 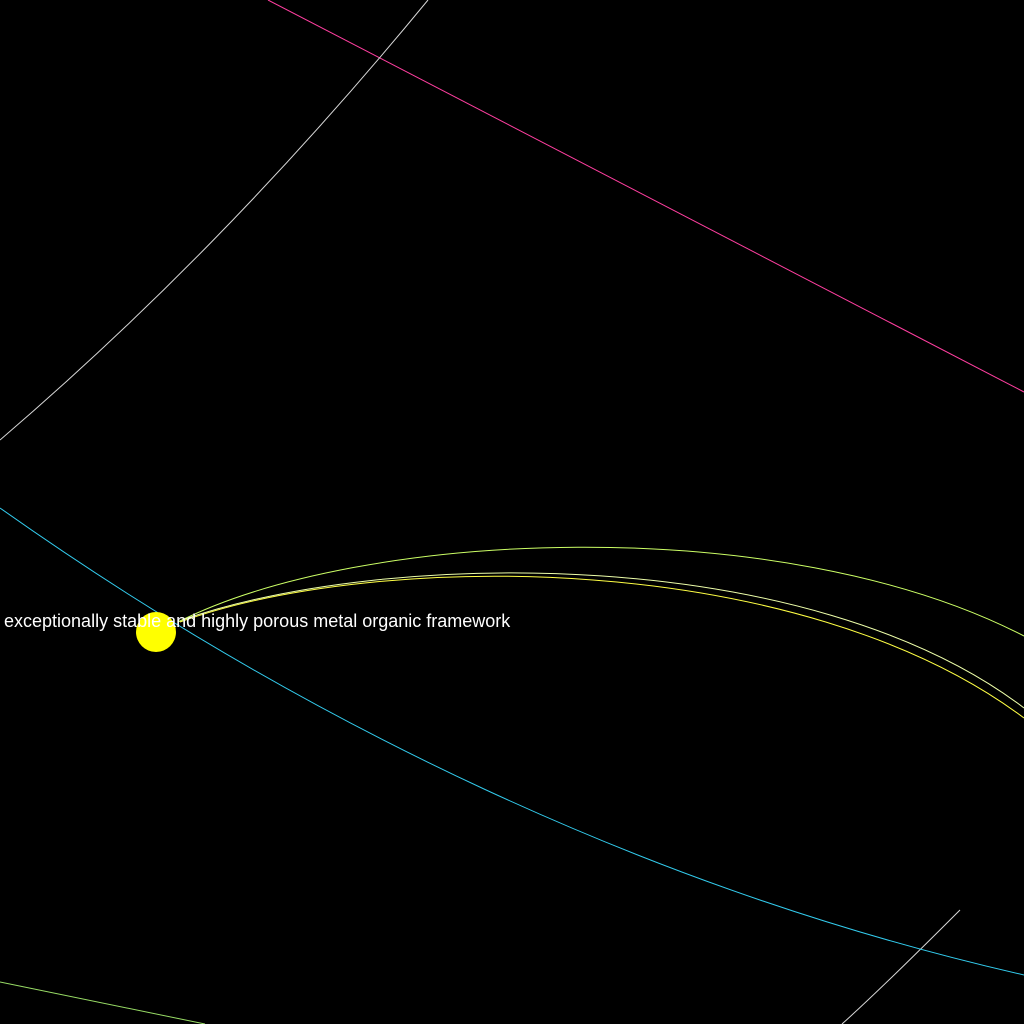 What do you see at coordinates (602, 640) in the screenshot?
I see `edge-pale-green-arc` at bounding box center [602, 640].